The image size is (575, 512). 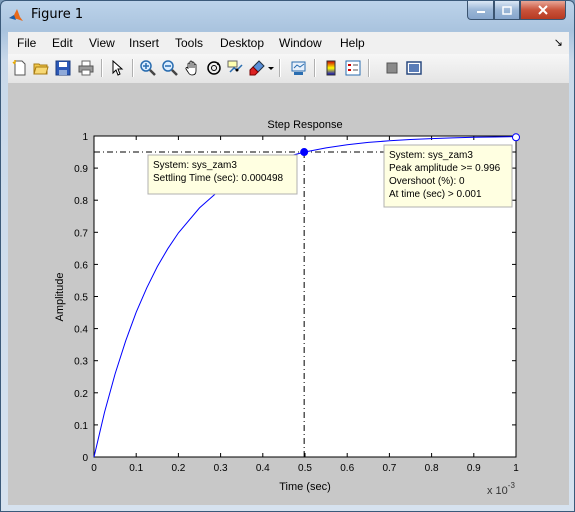 I want to click on show-plot-tools-icon, so click(x=414, y=68).